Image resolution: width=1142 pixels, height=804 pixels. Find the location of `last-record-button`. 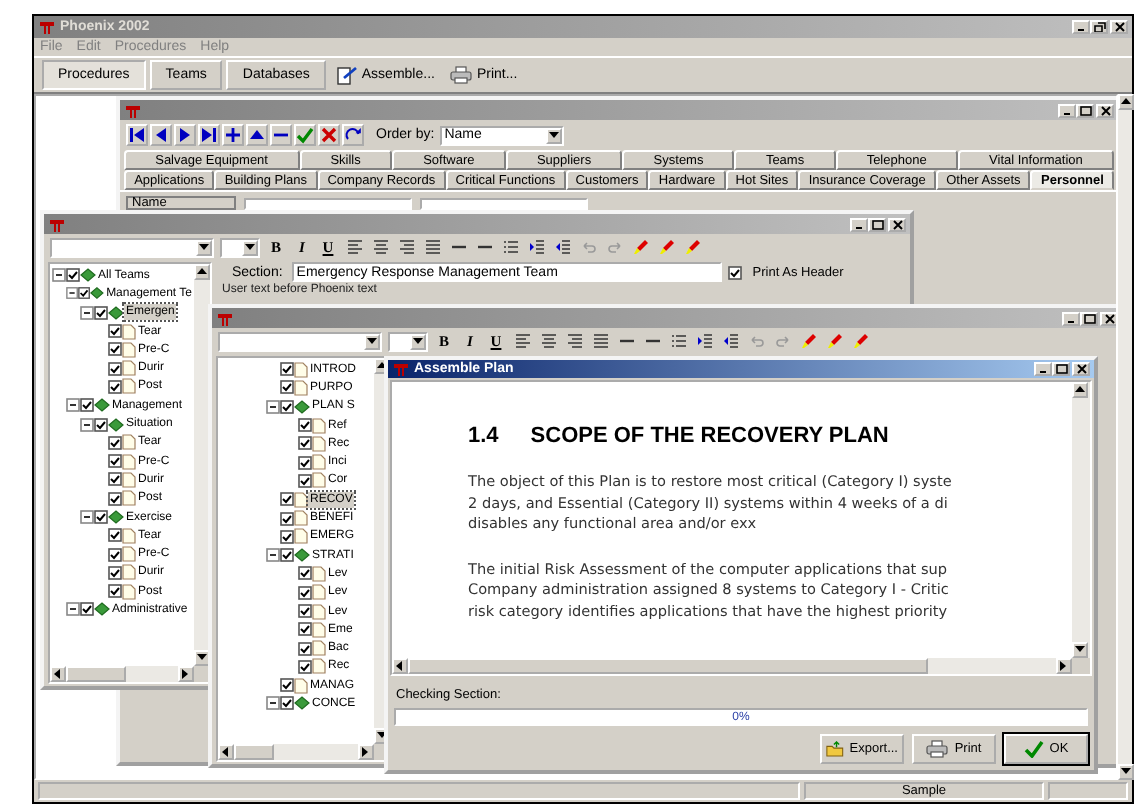

last-record-button is located at coordinates (209, 135).